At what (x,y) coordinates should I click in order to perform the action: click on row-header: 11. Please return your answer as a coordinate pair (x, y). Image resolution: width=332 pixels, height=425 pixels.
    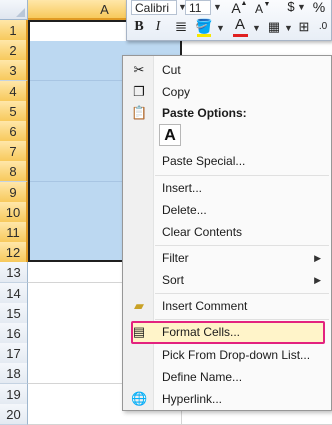
    Looking at the image, I should click on (14, 232).